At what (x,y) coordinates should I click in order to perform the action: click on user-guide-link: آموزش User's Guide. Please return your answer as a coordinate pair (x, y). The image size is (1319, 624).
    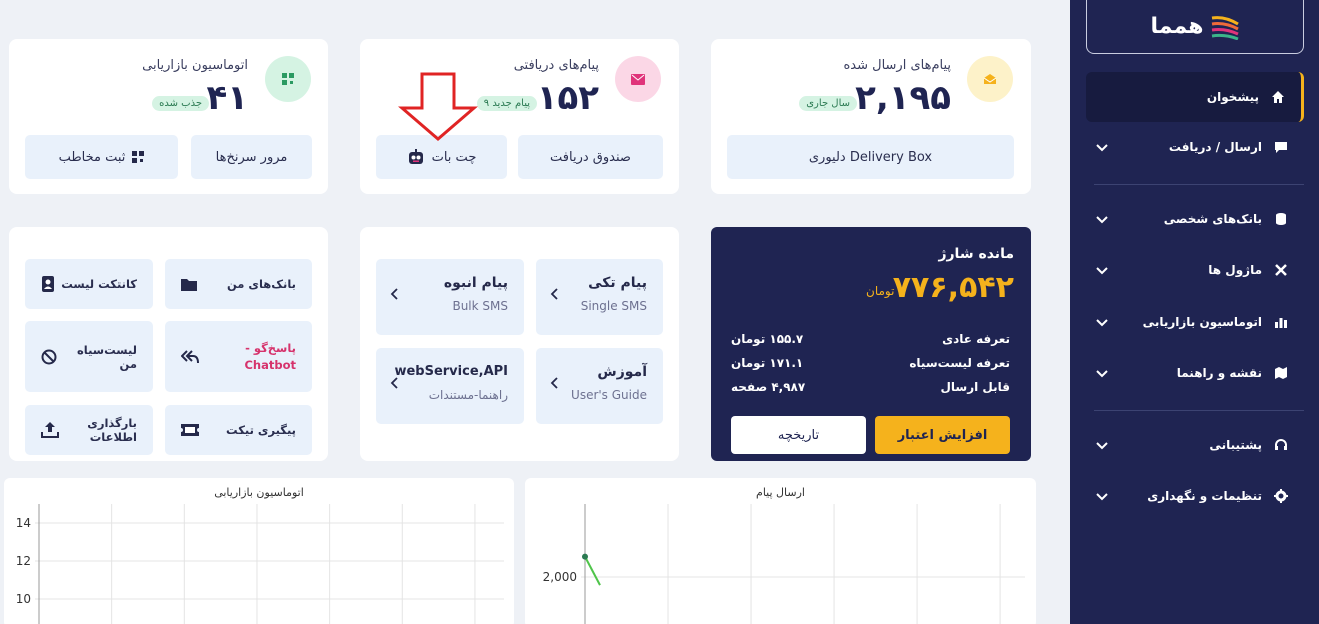
    Looking at the image, I should click on (599, 386).